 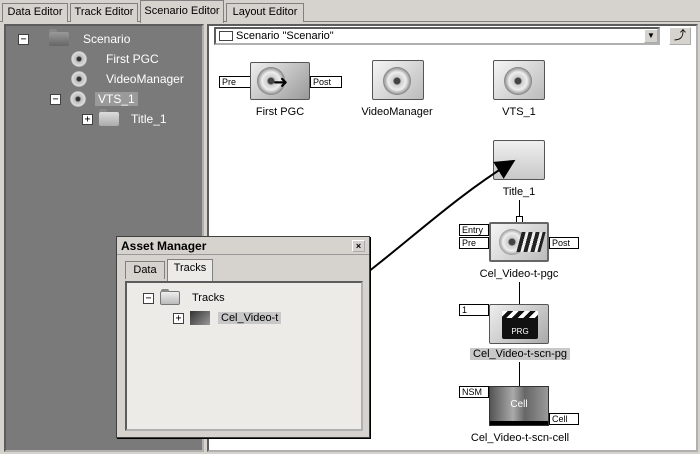 I want to click on tree-item-label: Tracks, so click(x=208, y=298).